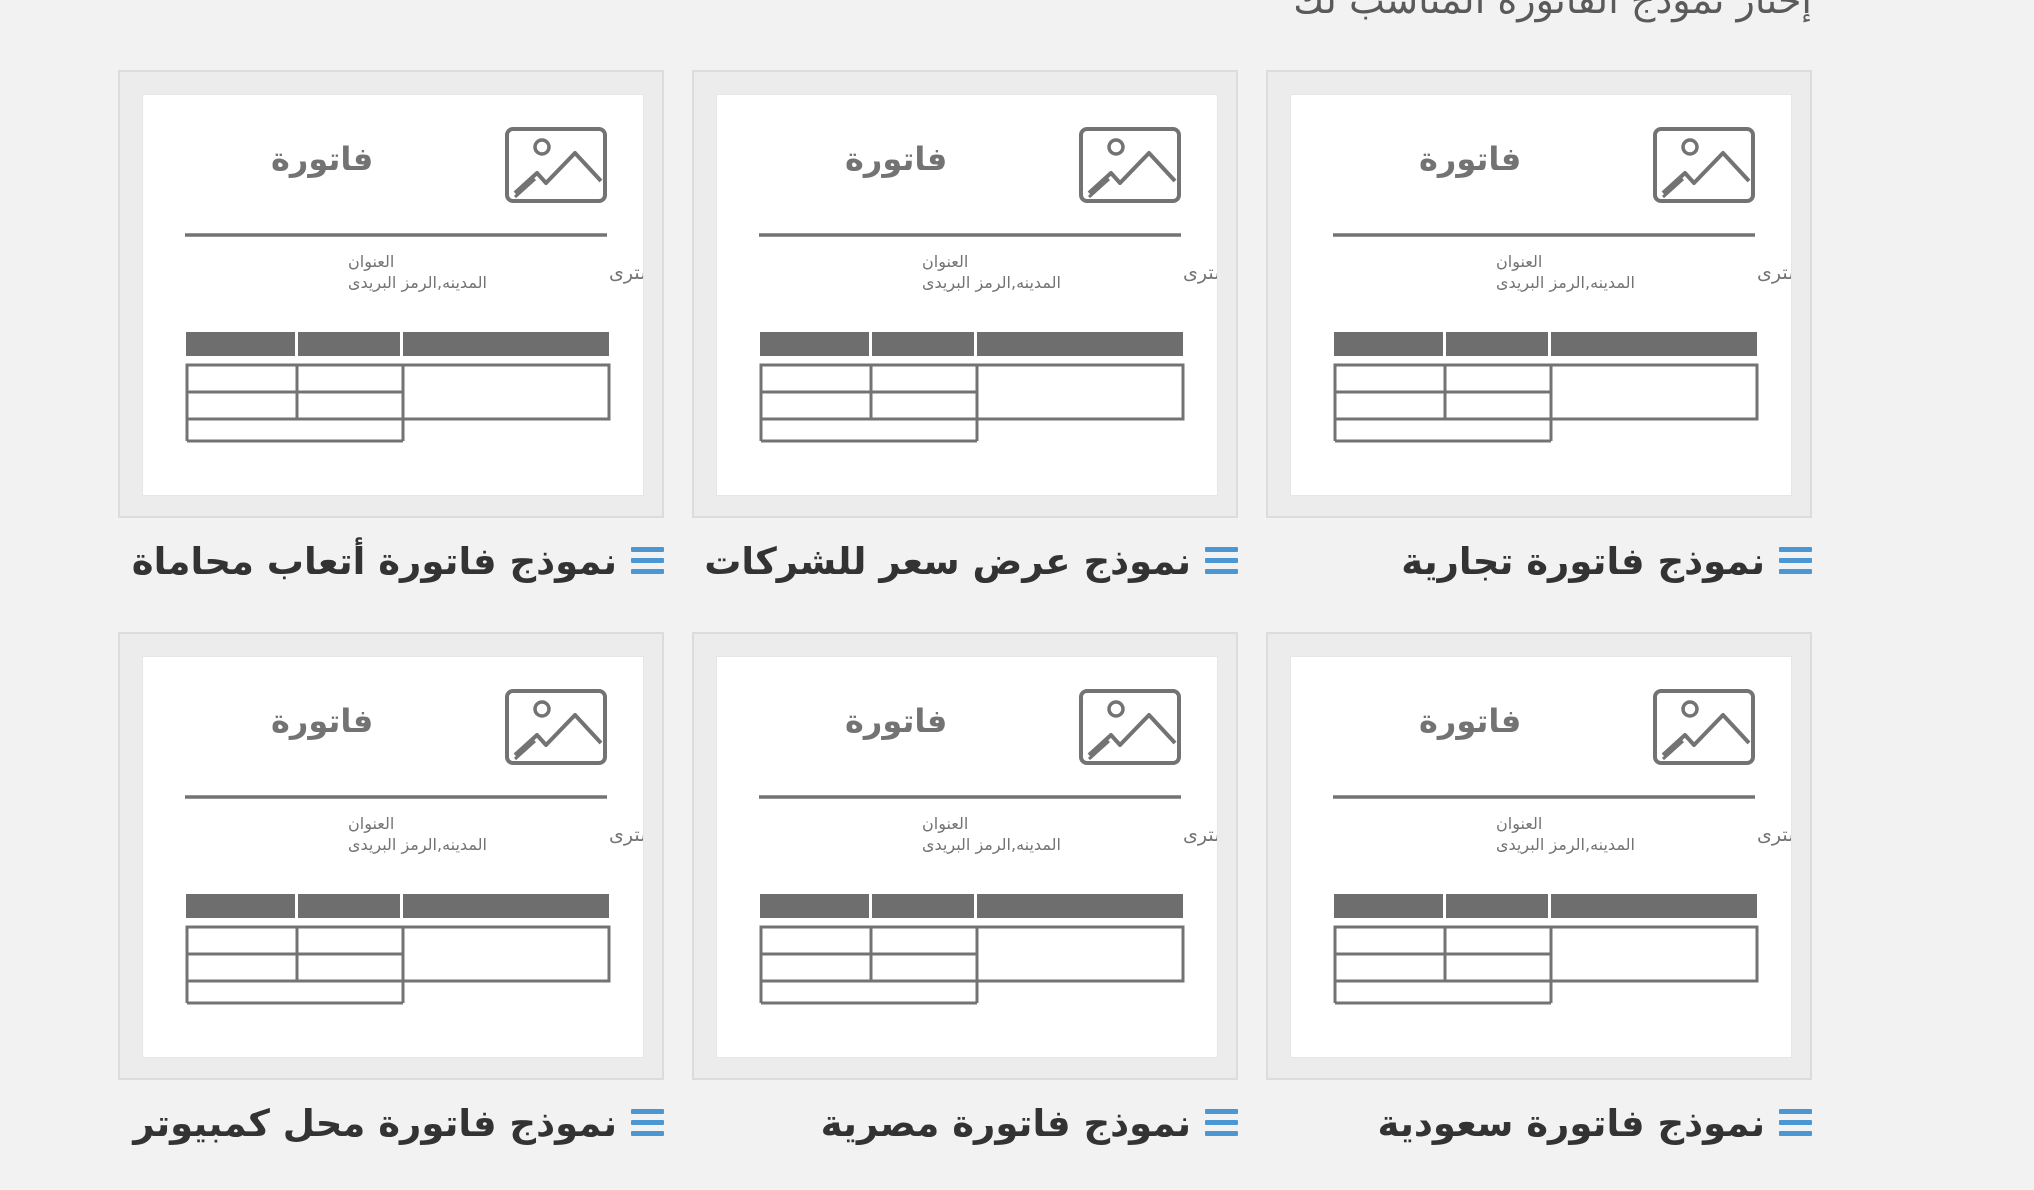  I want to click on template-title-link: نموذج فاتورة محل كمبيوتر, so click(384, 1123).